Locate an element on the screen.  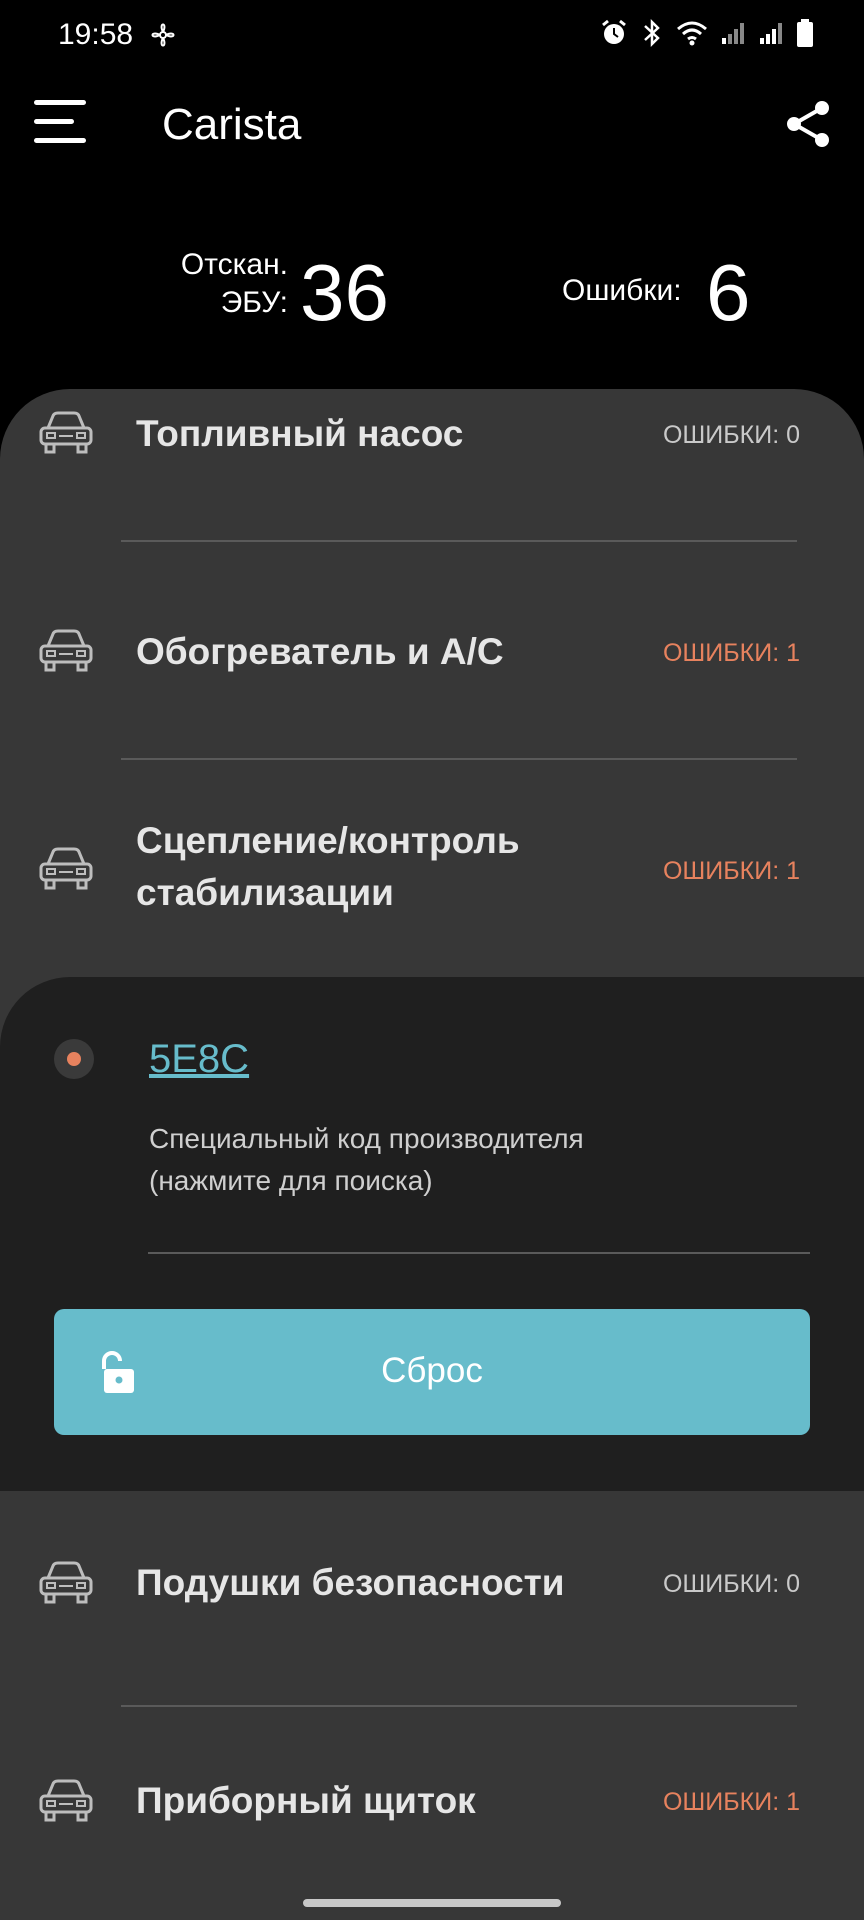
module-name: Сцепление/контроль стабилизации is located at coordinates (328, 867).